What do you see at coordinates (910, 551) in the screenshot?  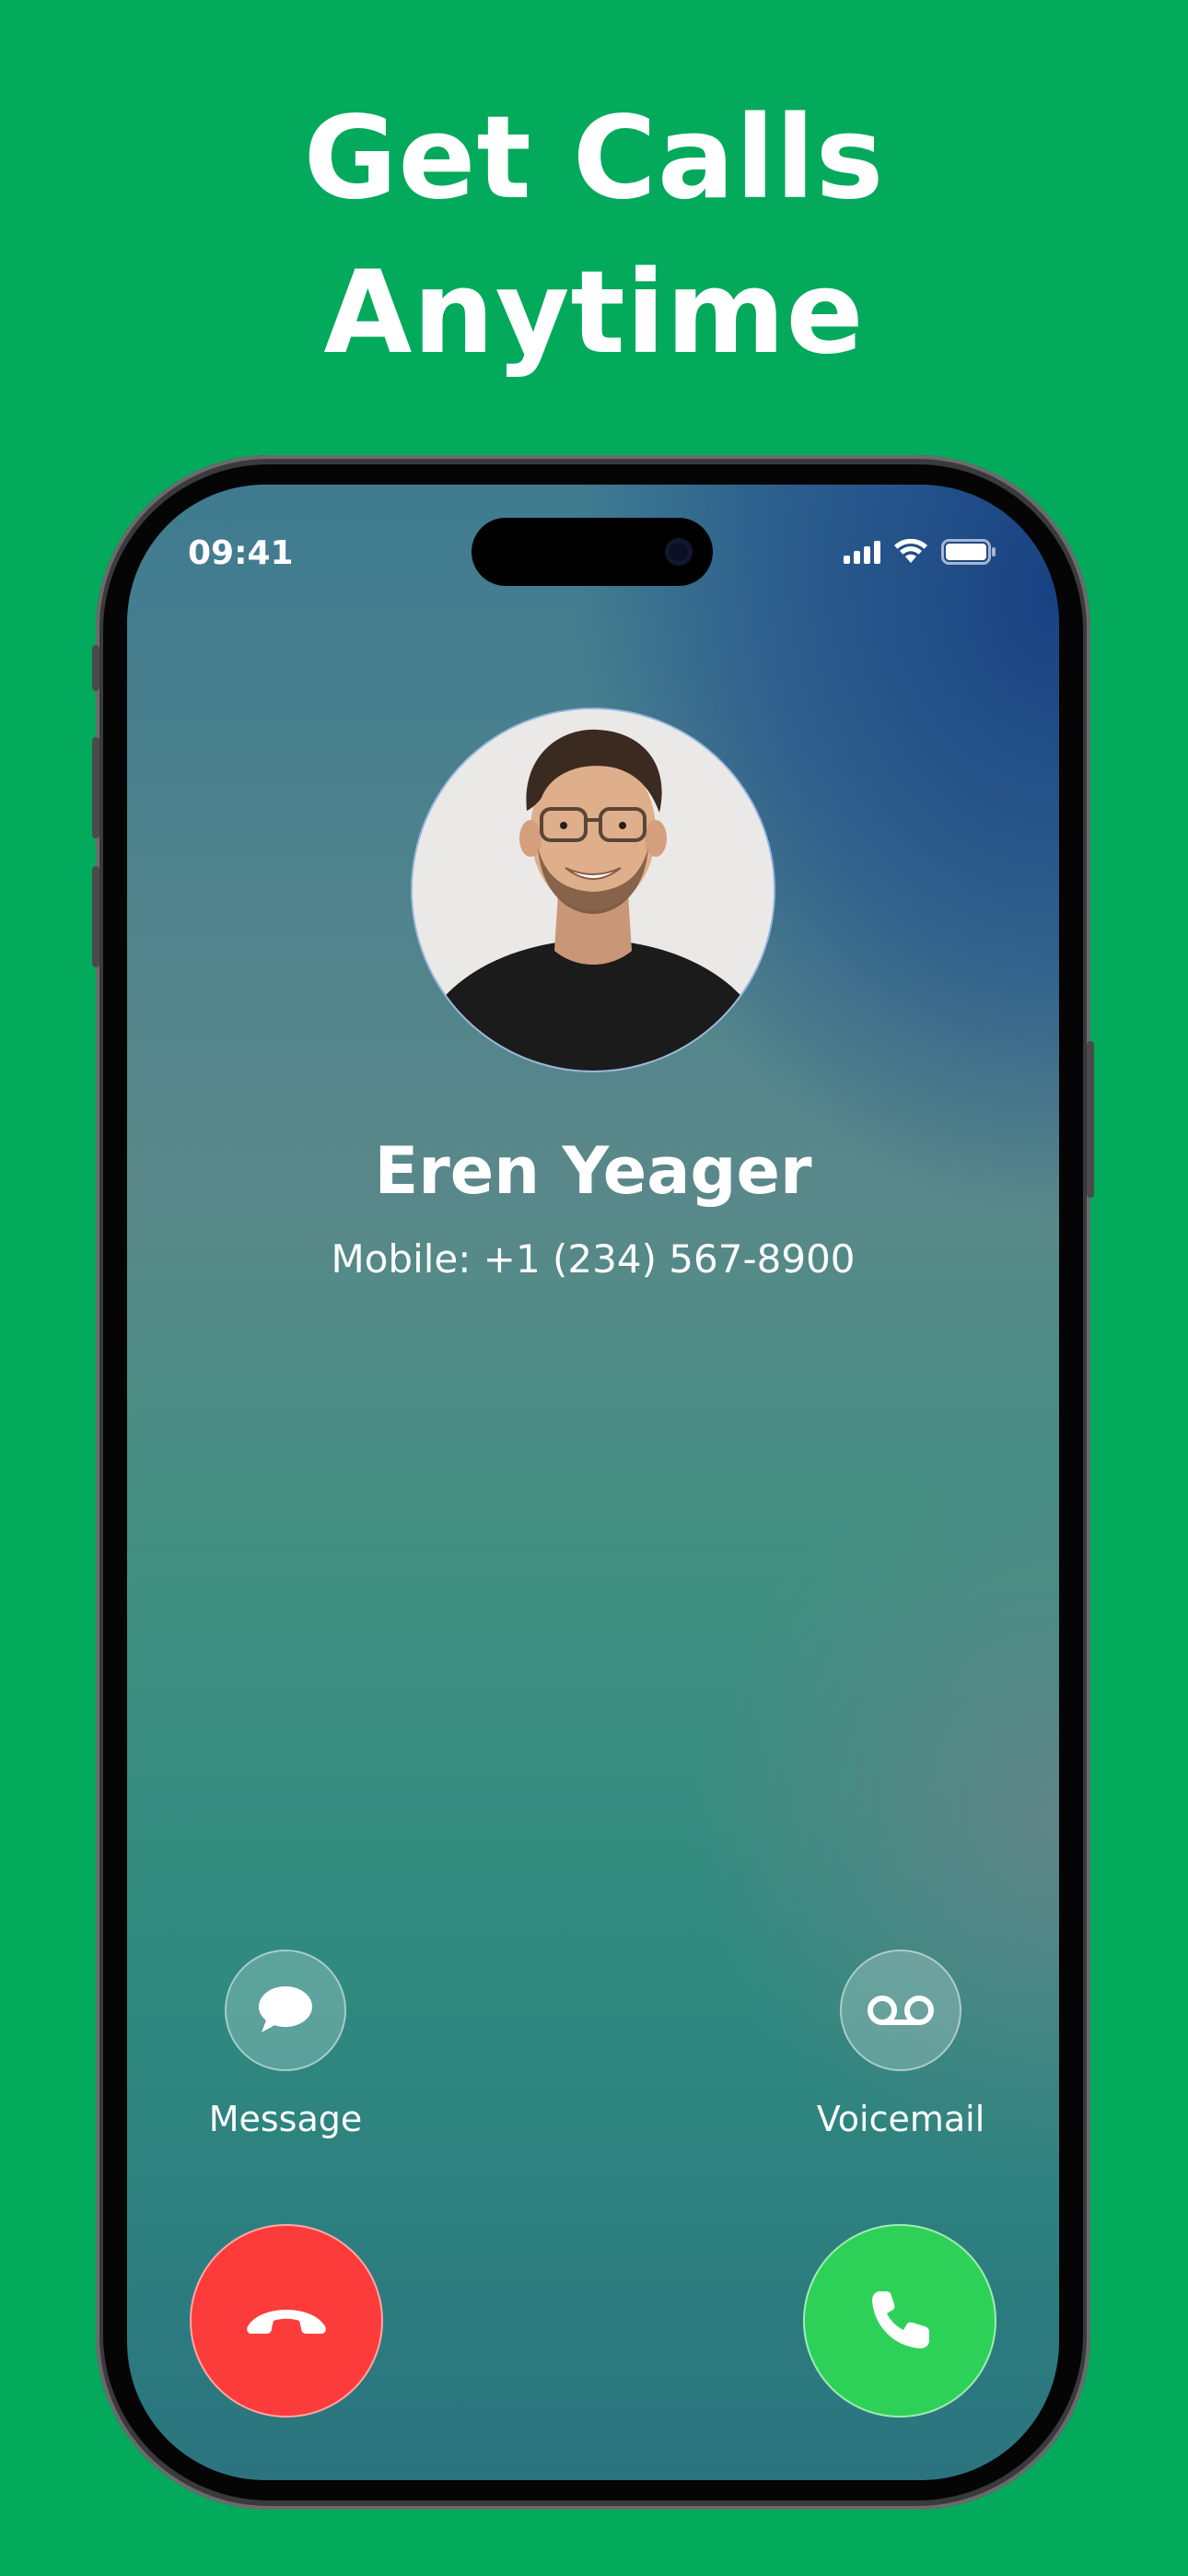 I see `wifi-icon` at bounding box center [910, 551].